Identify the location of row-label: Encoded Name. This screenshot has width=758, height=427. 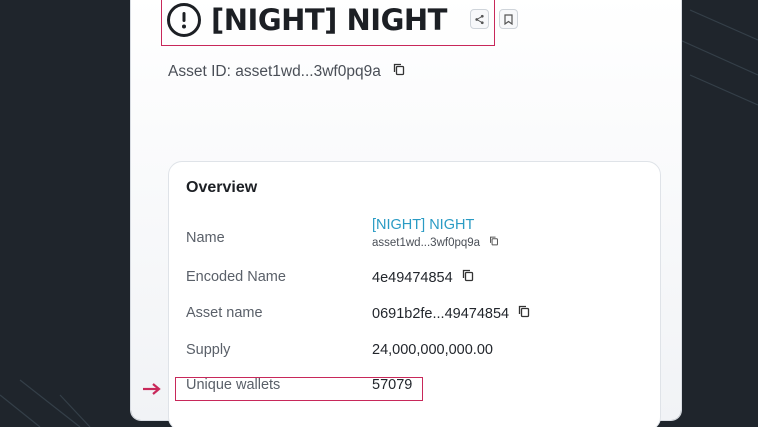
(236, 277).